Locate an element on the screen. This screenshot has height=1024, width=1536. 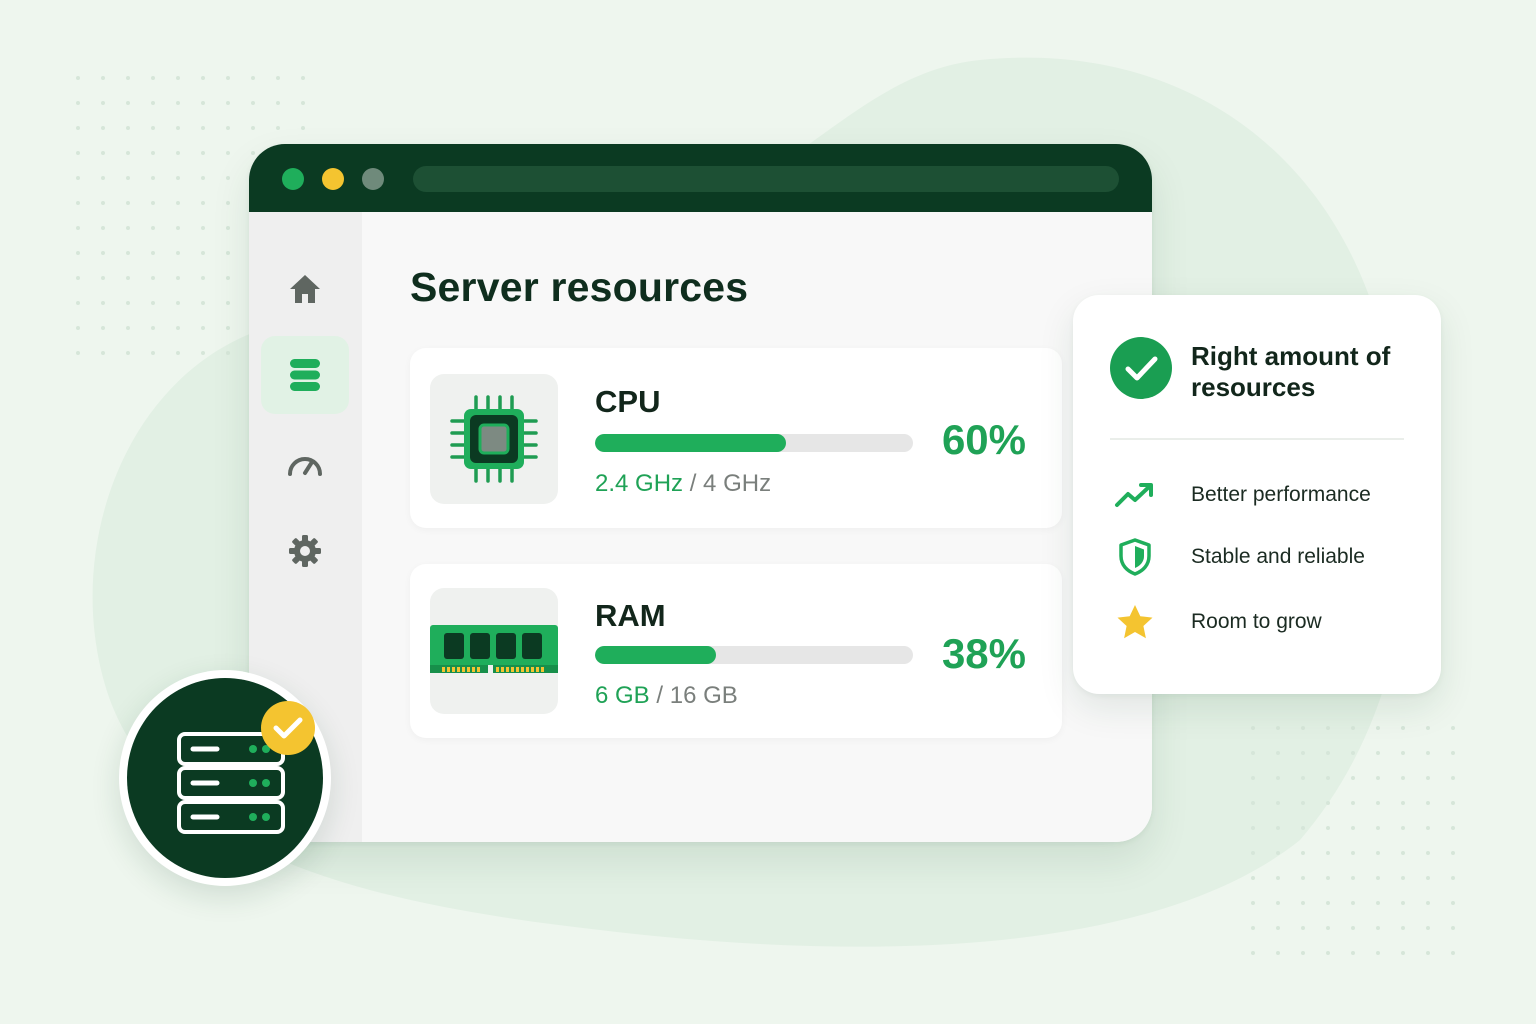
check-circle-icon is located at coordinates (1141, 370).